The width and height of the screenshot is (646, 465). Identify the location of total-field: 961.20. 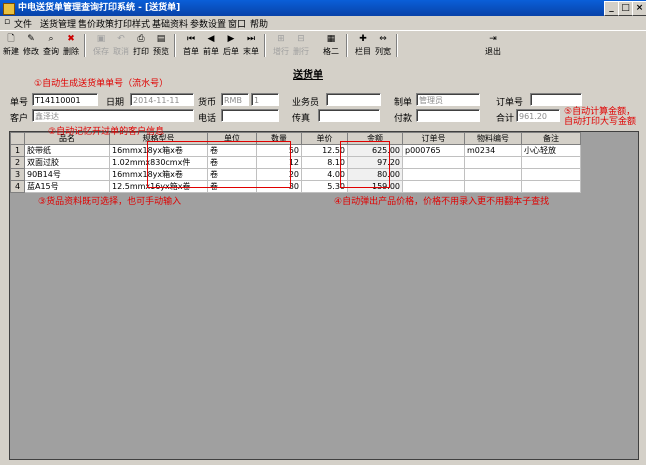
(538, 115).